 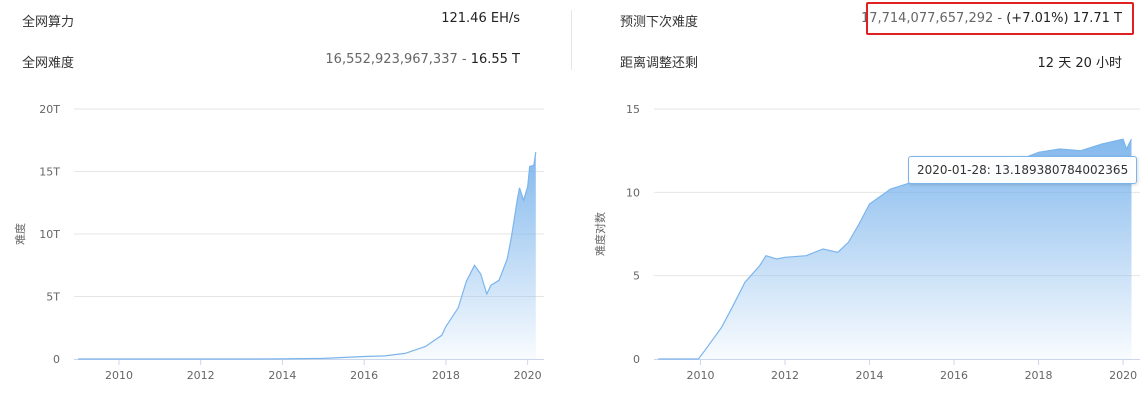 I want to click on log-difficulty-x-tick-label: 2020, so click(x=1123, y=375).